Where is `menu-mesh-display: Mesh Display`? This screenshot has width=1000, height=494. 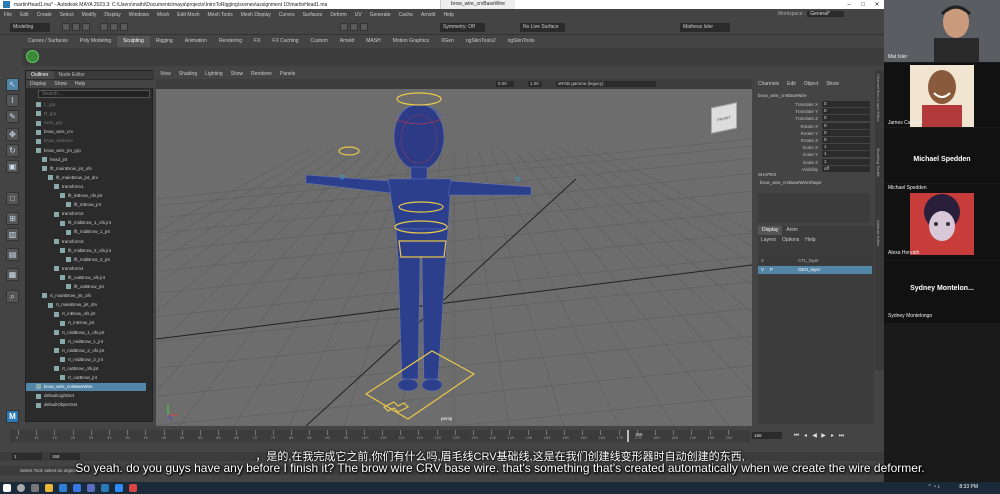 menu-mesh-display: Mesh Display is located at coordinates (256, 15).